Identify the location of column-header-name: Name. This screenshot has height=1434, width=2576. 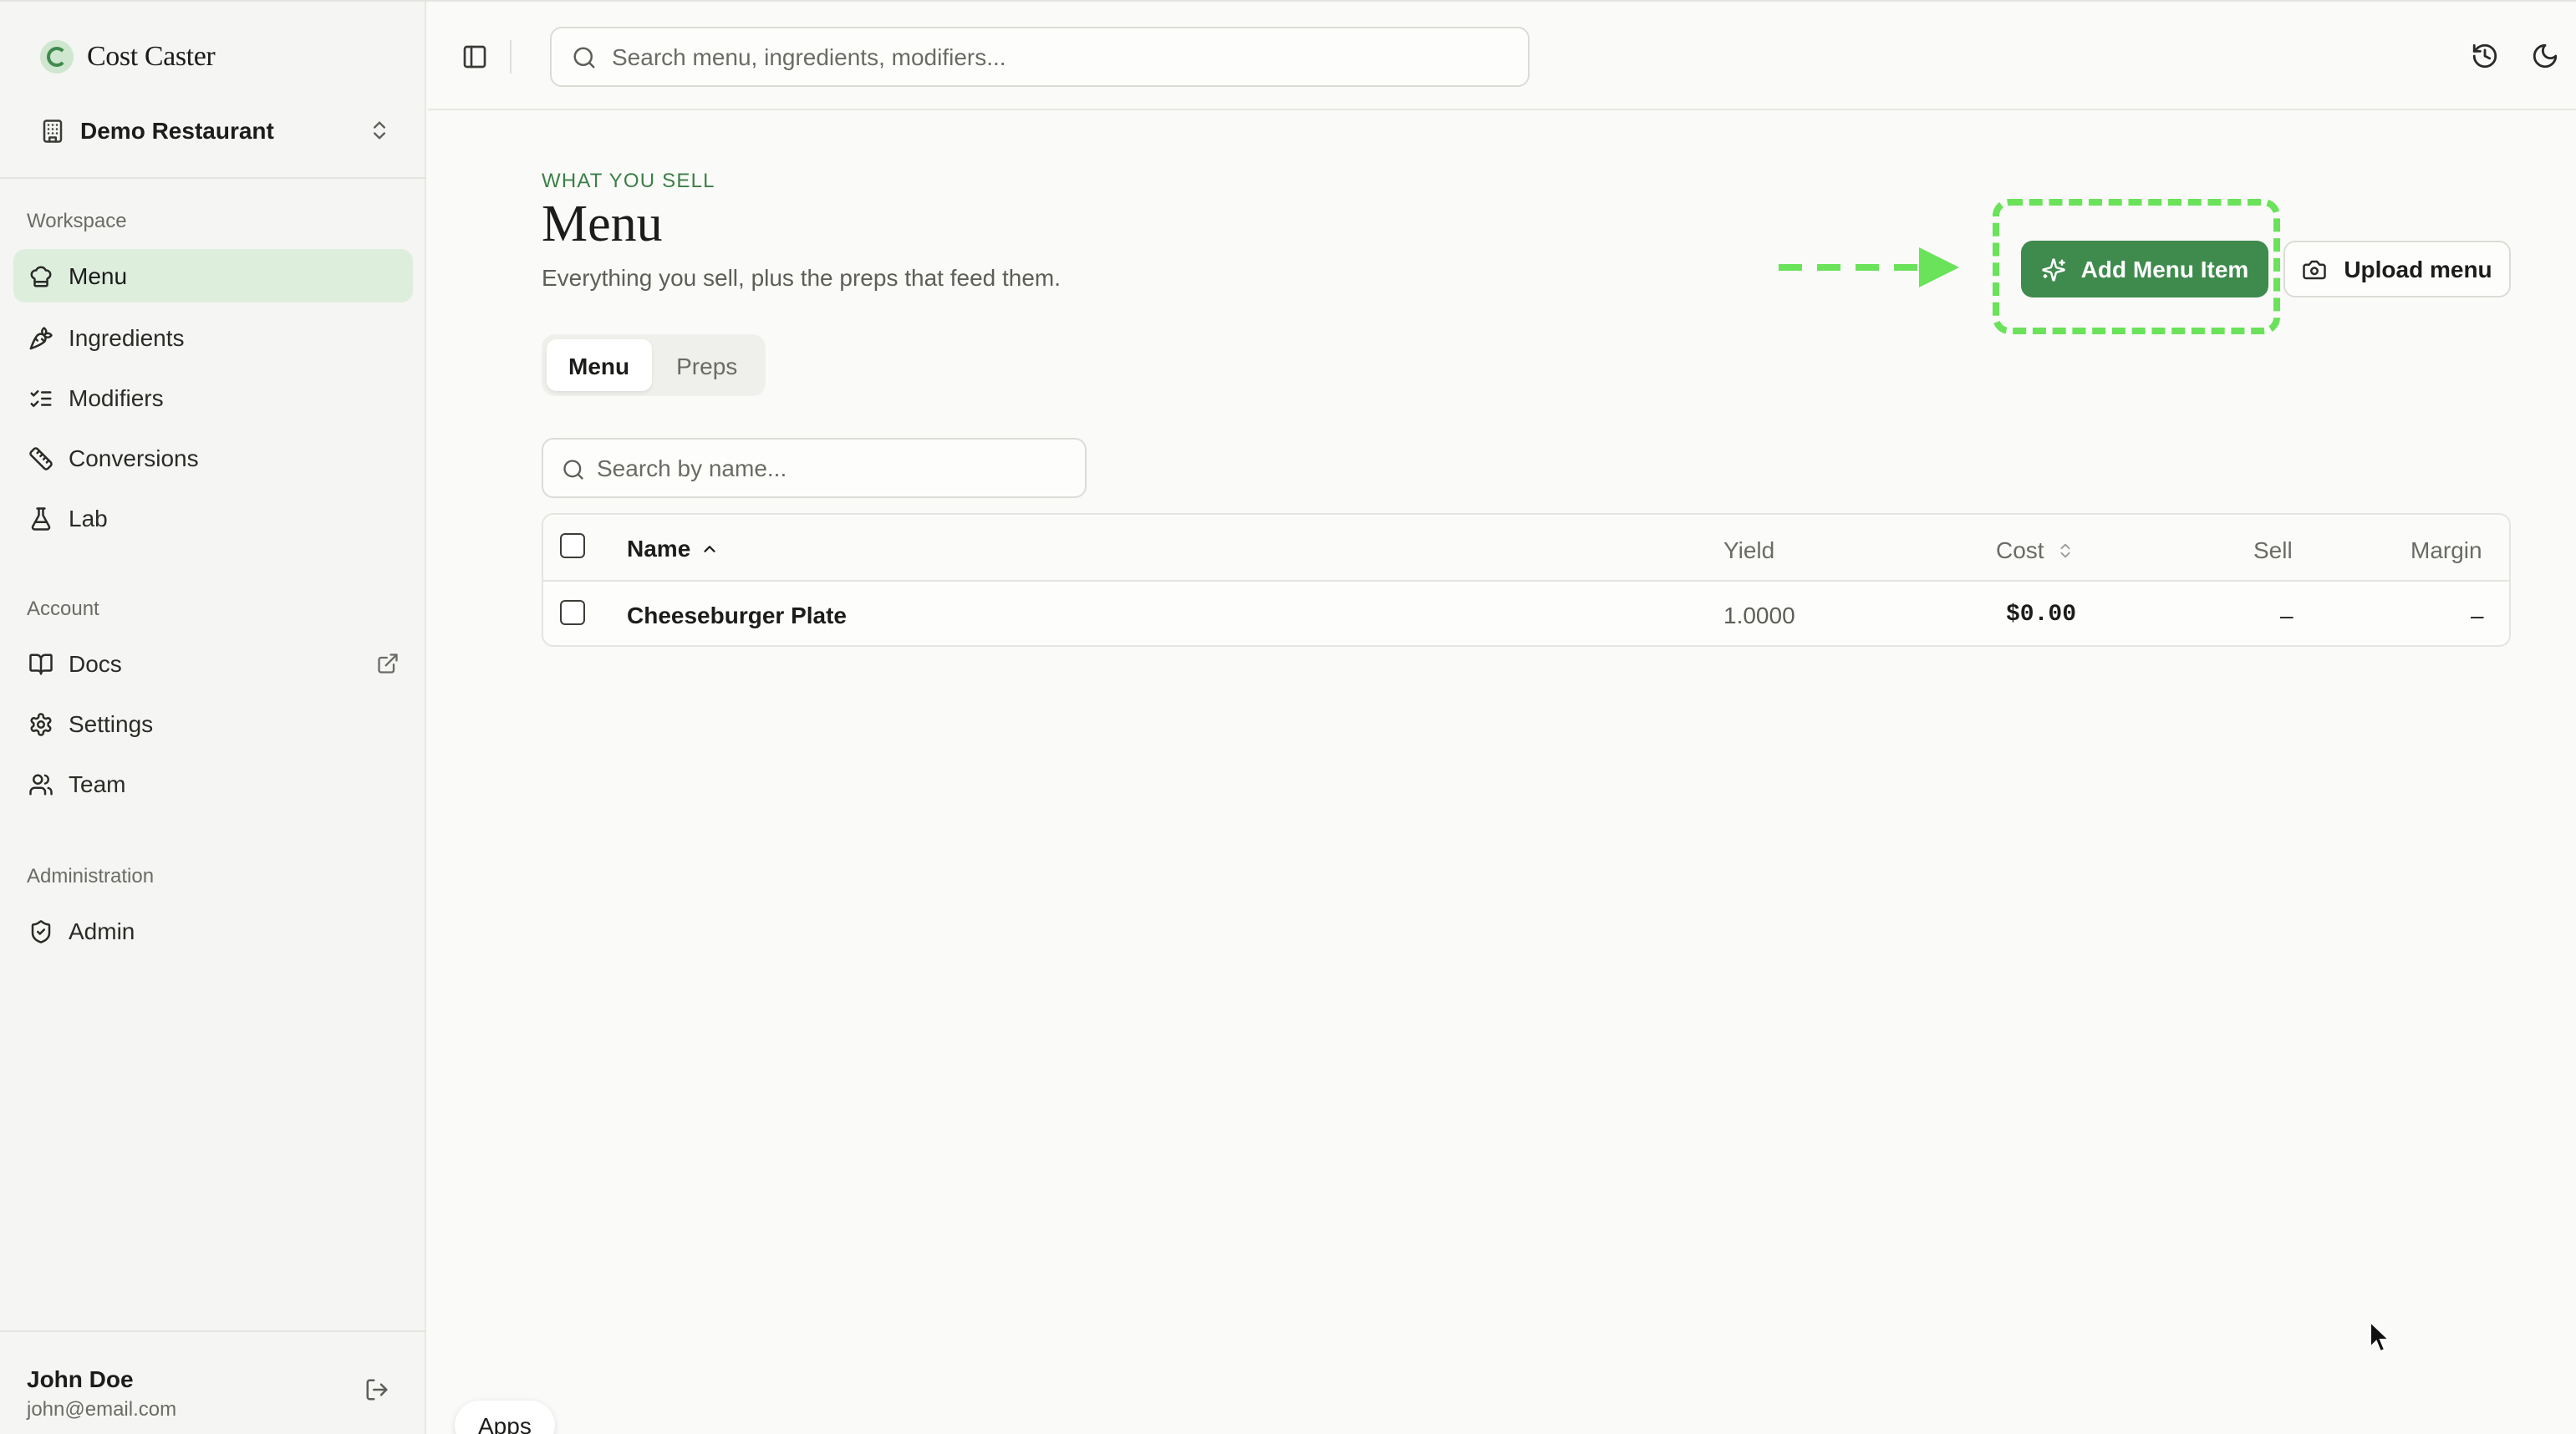
(673, 548).